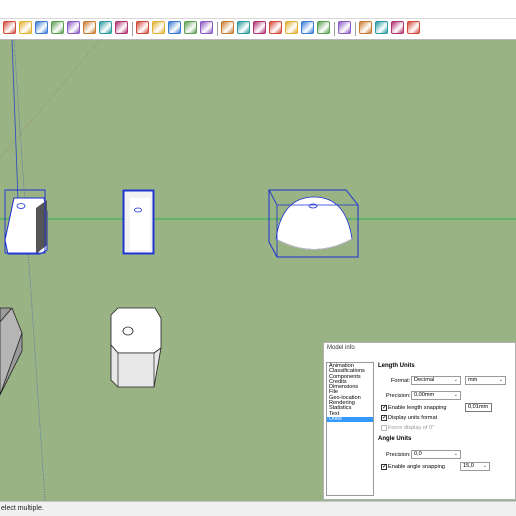 This screenshot has width=516, height=516. I want to click on blue-axis-dotted, so click(29, 270).